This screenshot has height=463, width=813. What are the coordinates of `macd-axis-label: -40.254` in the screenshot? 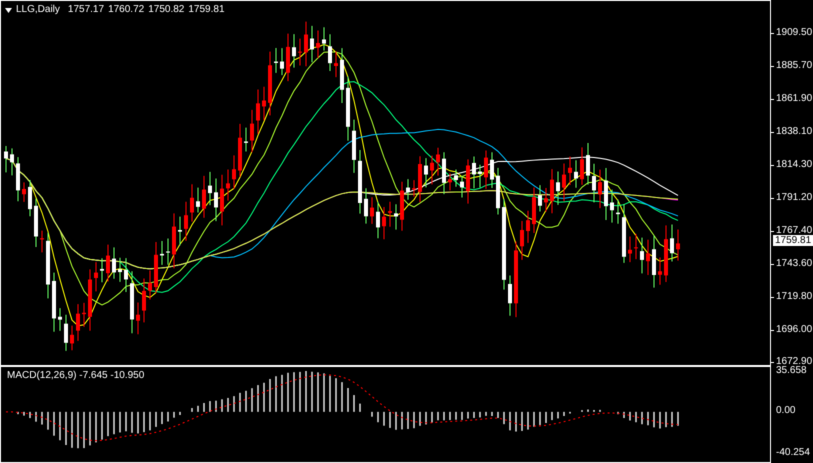 It's located at (793, 453).